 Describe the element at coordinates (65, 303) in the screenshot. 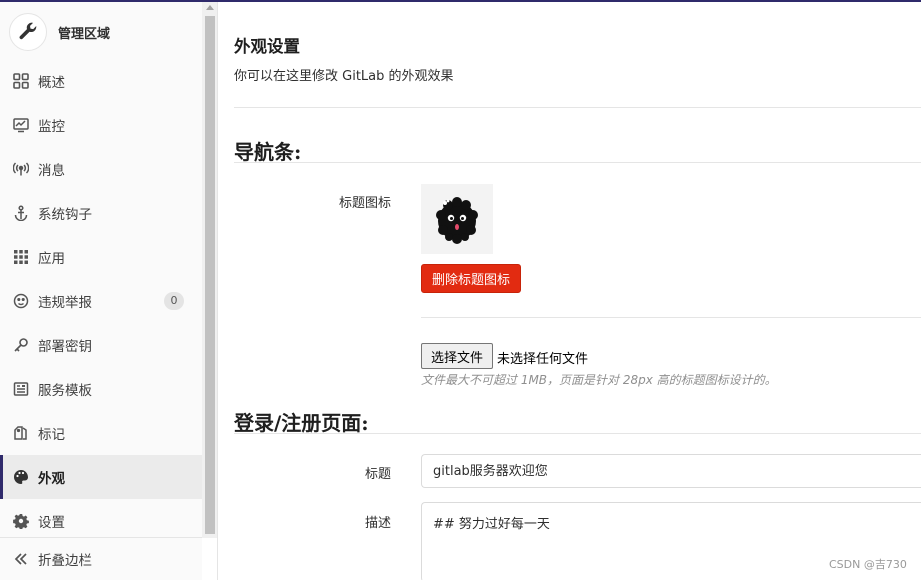

I see `sidebar-item-label: 违规举报` at that location.